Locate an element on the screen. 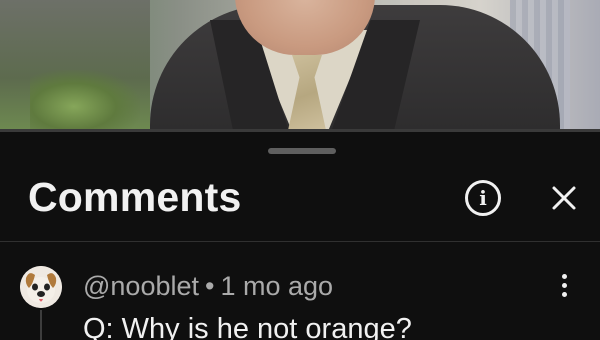 This screenshot has height=340, width=600. comment-time: 1 mo ago is located at coordinates (277, 286).